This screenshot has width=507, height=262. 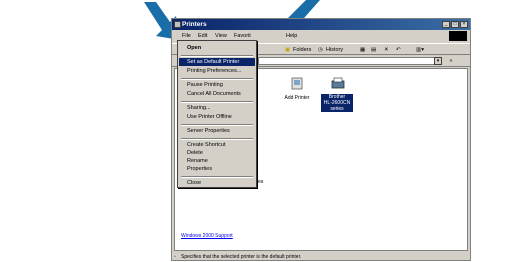 What do you see at coordinates (217, 131) in the screenshot?
I see `menu-server-properties: Server Properties` at bounding box center [217, 131].